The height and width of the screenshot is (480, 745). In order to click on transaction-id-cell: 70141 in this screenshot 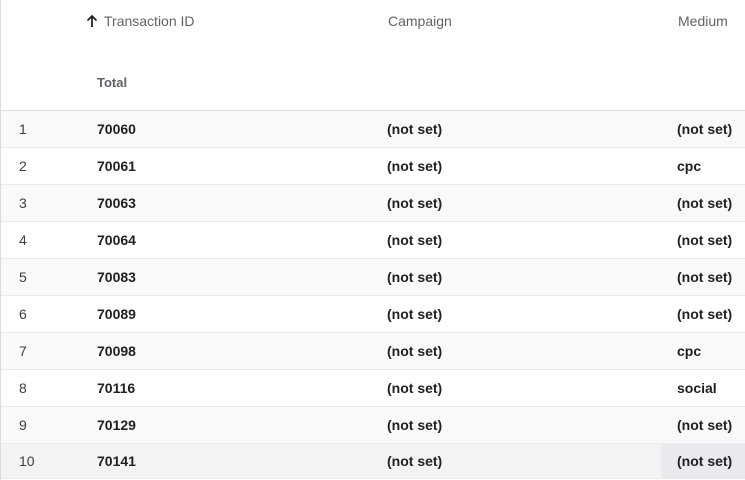, I will do `click(116, 461)`.